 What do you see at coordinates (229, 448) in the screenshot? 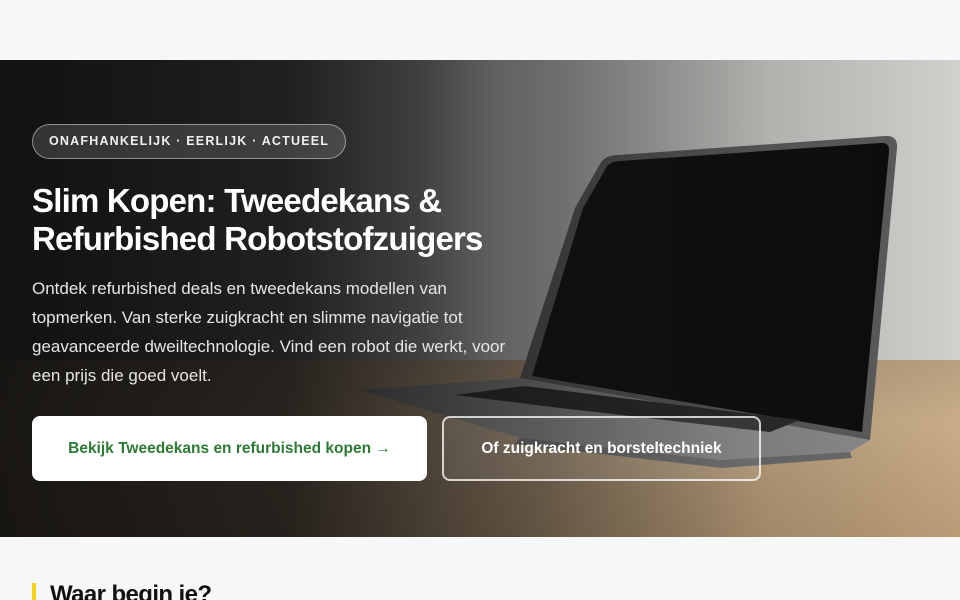
I see `view-refurbished-button: Bekijk Tweedekans en refurbished kopen →` at bounding box center [229, 448].